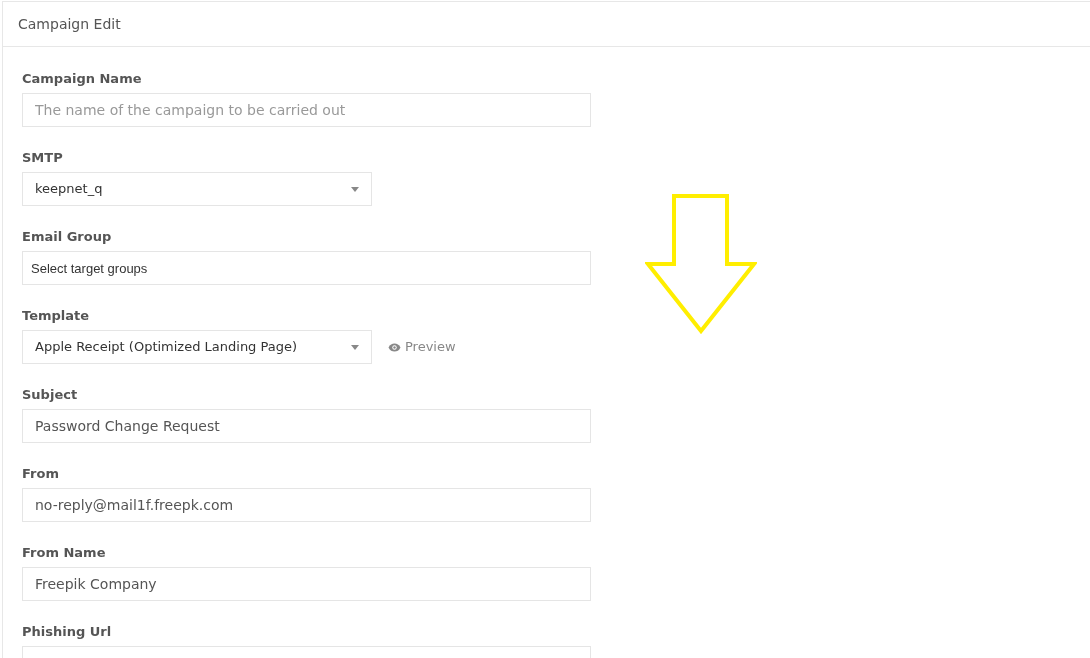 This screenshot has height=658, width=1090. What do you see at coordinates (67, 236) in the screenshot?
I see `field-label: Email Group` at bounding box center [67, 236].